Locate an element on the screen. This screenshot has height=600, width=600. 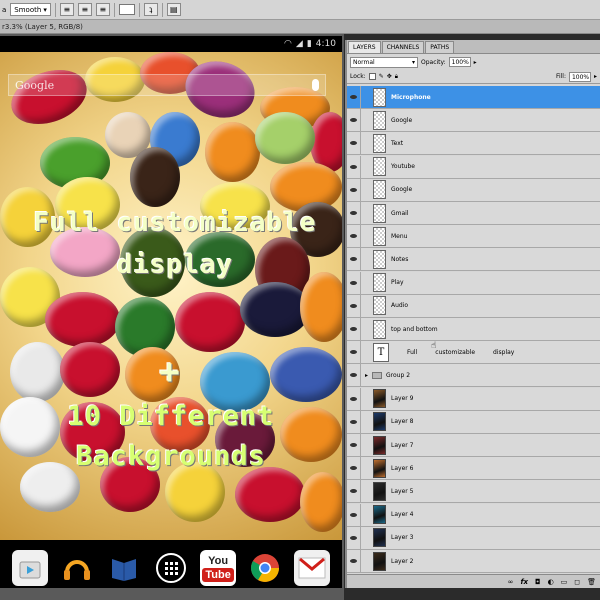
layer-row: Gmail is located at coordinates (473, 213).